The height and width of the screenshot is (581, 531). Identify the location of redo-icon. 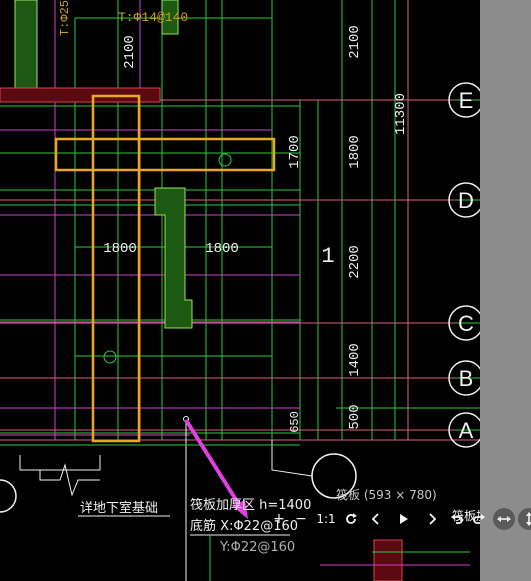
(479, 519).